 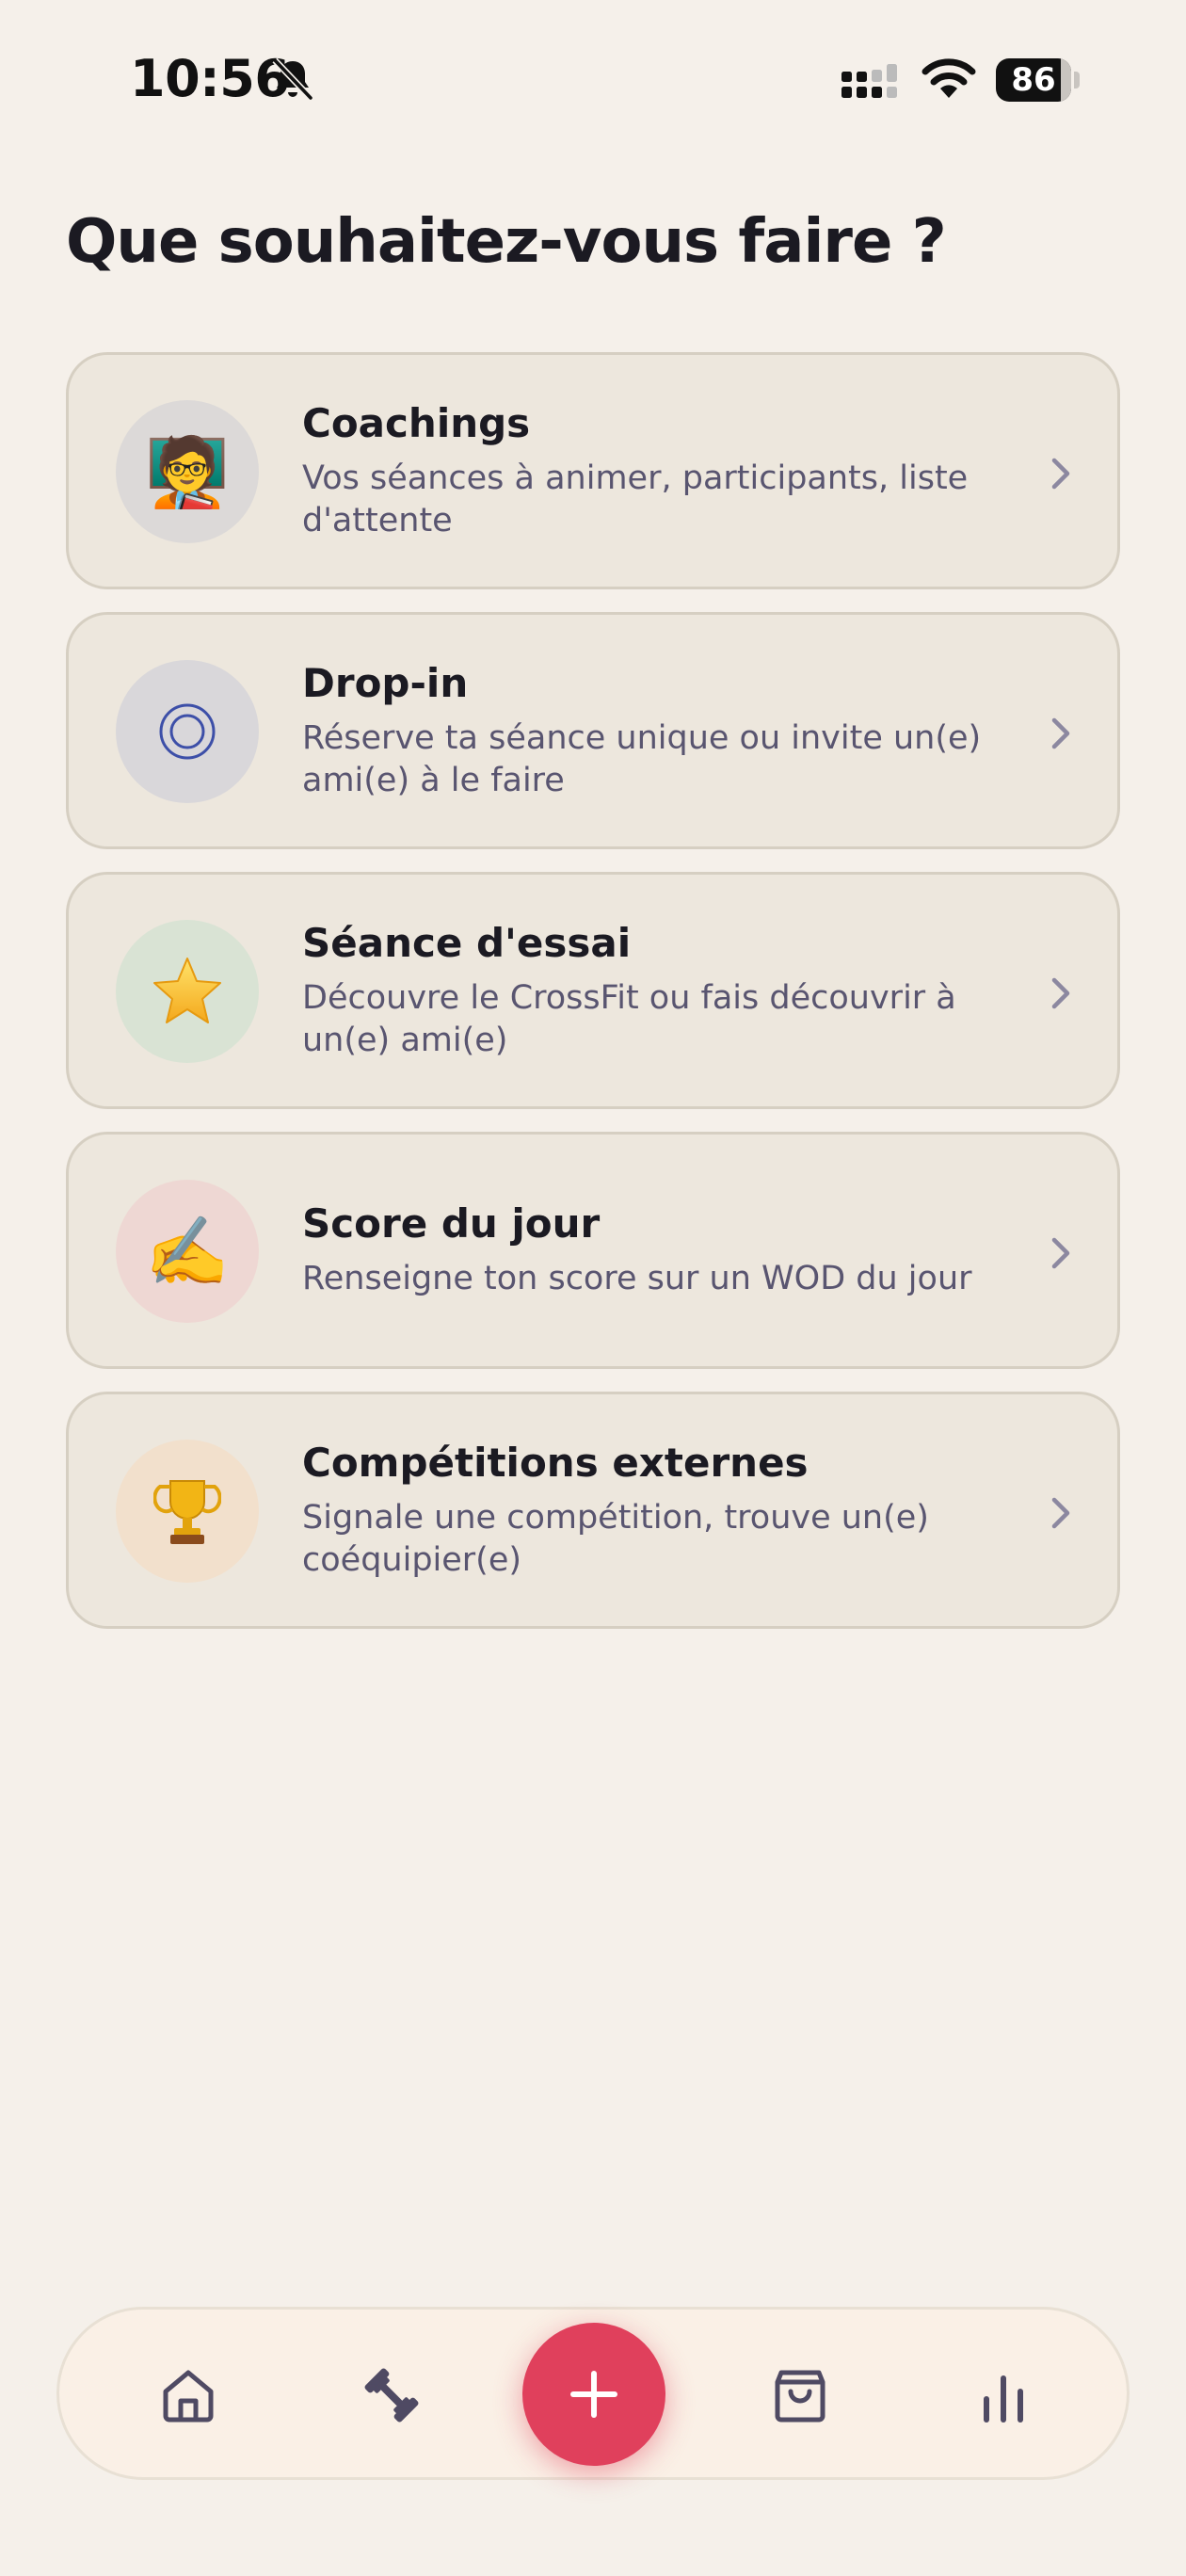 What do you see at coordinates (210, 78) in the screenshot?
I see `status-time: 10:56` at bounding box center [210, 78].